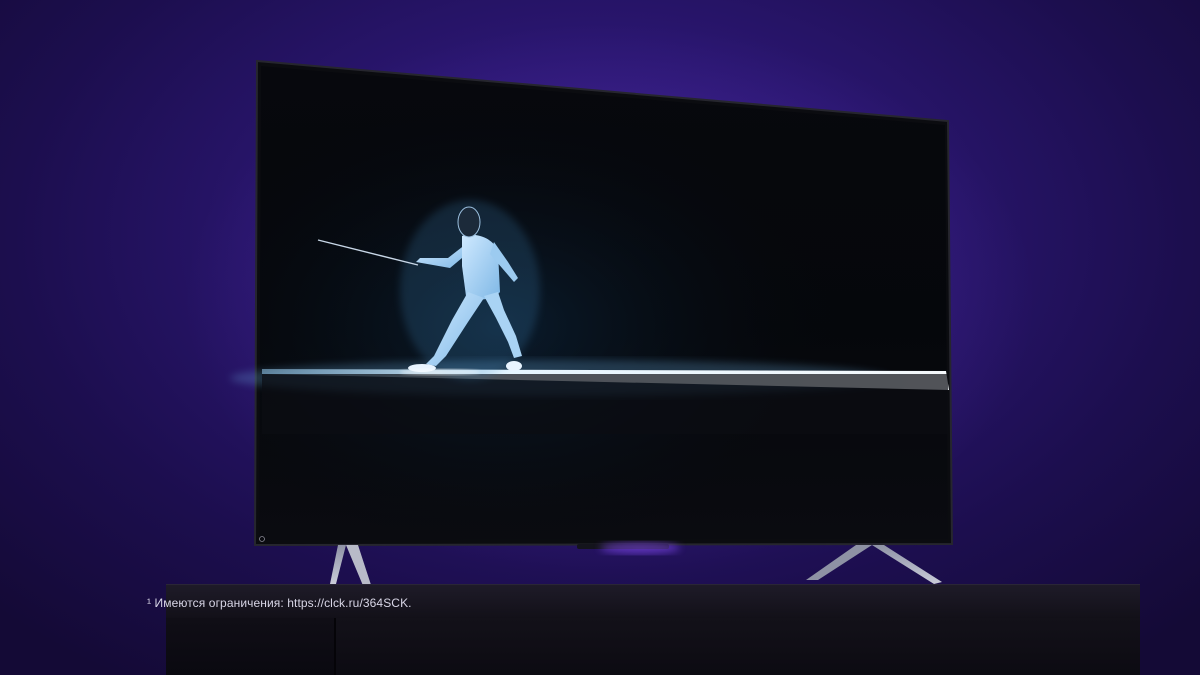 The image size is (1200, 675). What do you see at coordinates (338, 564) in the screenshot?
I see `left-stand-front` at bounding box center [338, 564].